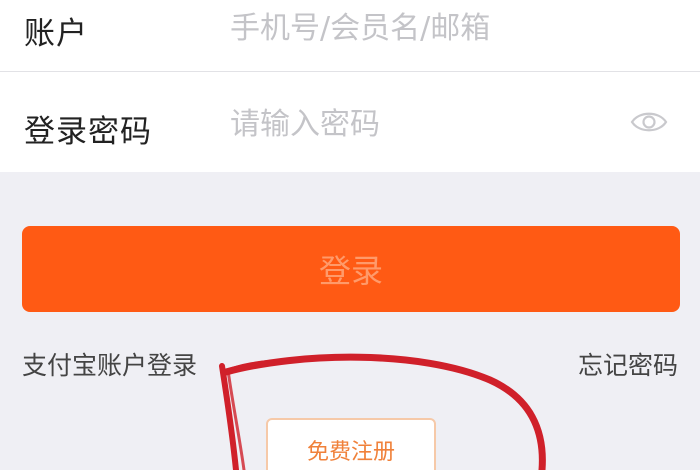  I want to click on forgot-password-link: 忘记密码, so click(628, 364).